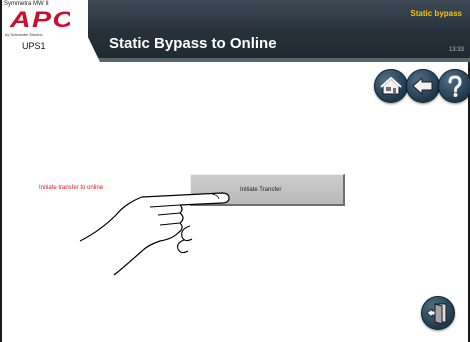 The height and width of the screenshot is (342, 470). Describe the element at coordinates (85, 31) in the screenshot. I see `logo-panel-corner` at that location.